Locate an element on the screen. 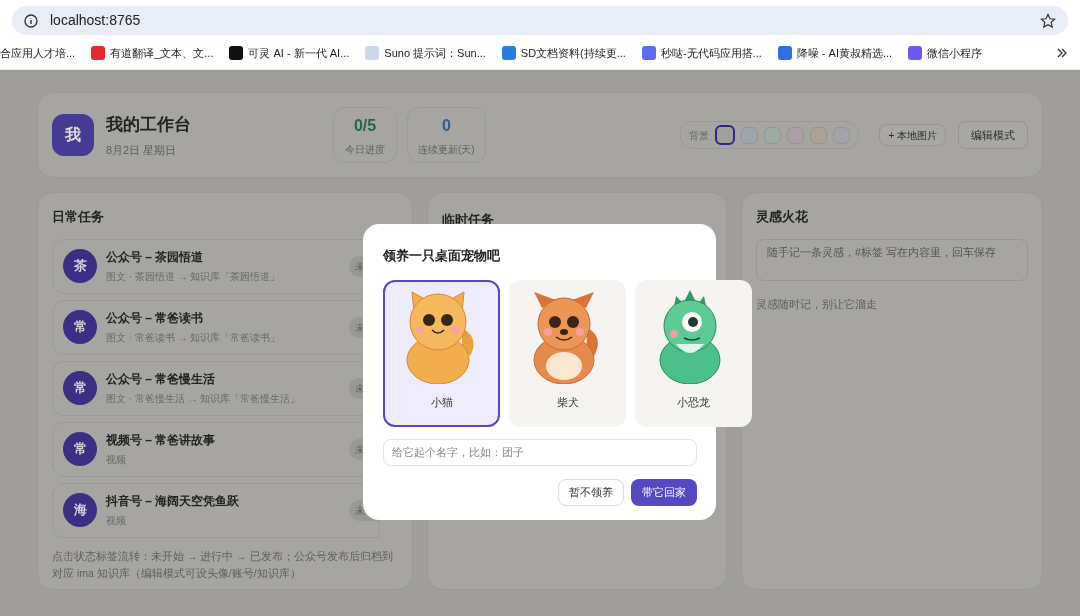 This screenshot has height=616, width=1080. task-title: 视频号 – 常爸讲故事 is located at coordinates (161, 440).